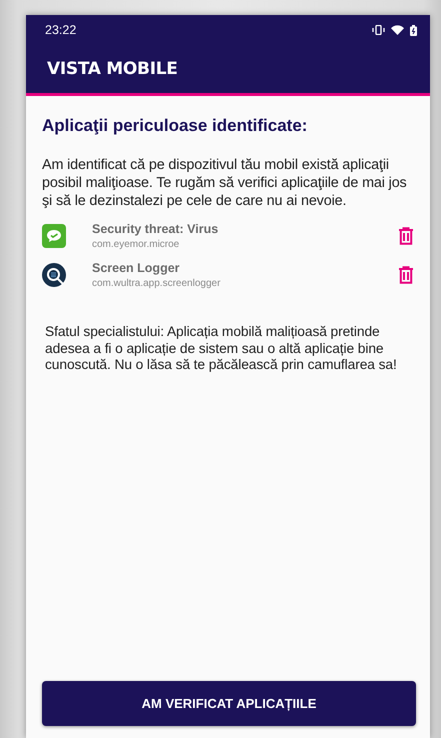 The width and height of the screenshot is (441, 738). Describe the element at coordinates (156, 229) in the screenshot. I see `app-name: Security threat: Virus` at that location.